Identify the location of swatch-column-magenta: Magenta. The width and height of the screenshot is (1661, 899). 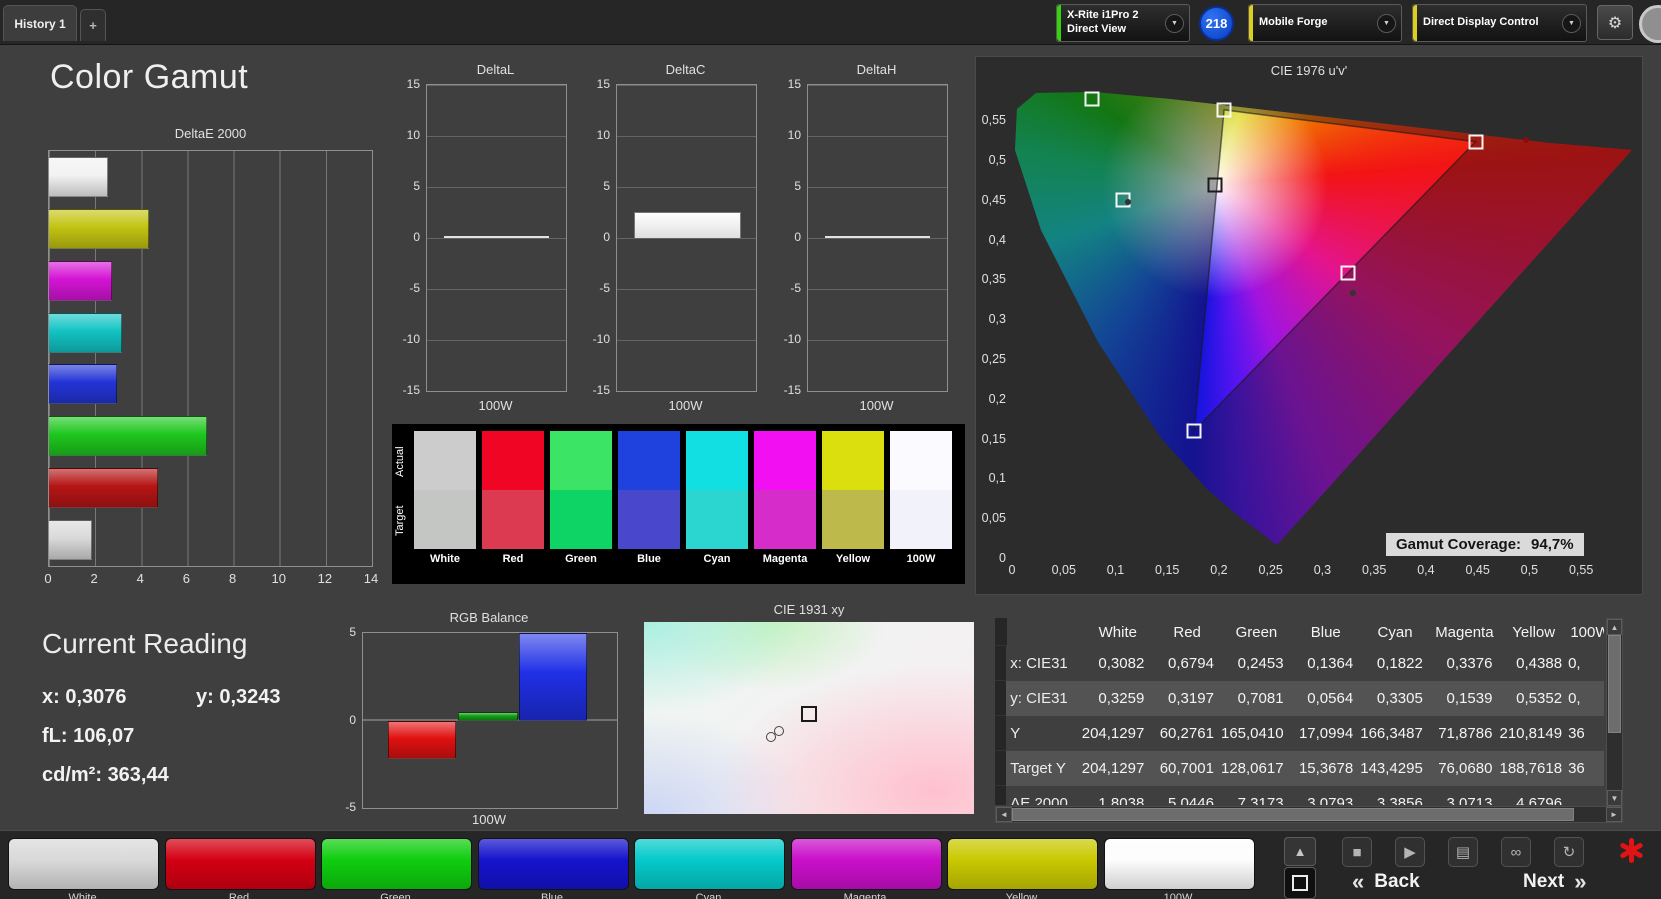
(785, 498).